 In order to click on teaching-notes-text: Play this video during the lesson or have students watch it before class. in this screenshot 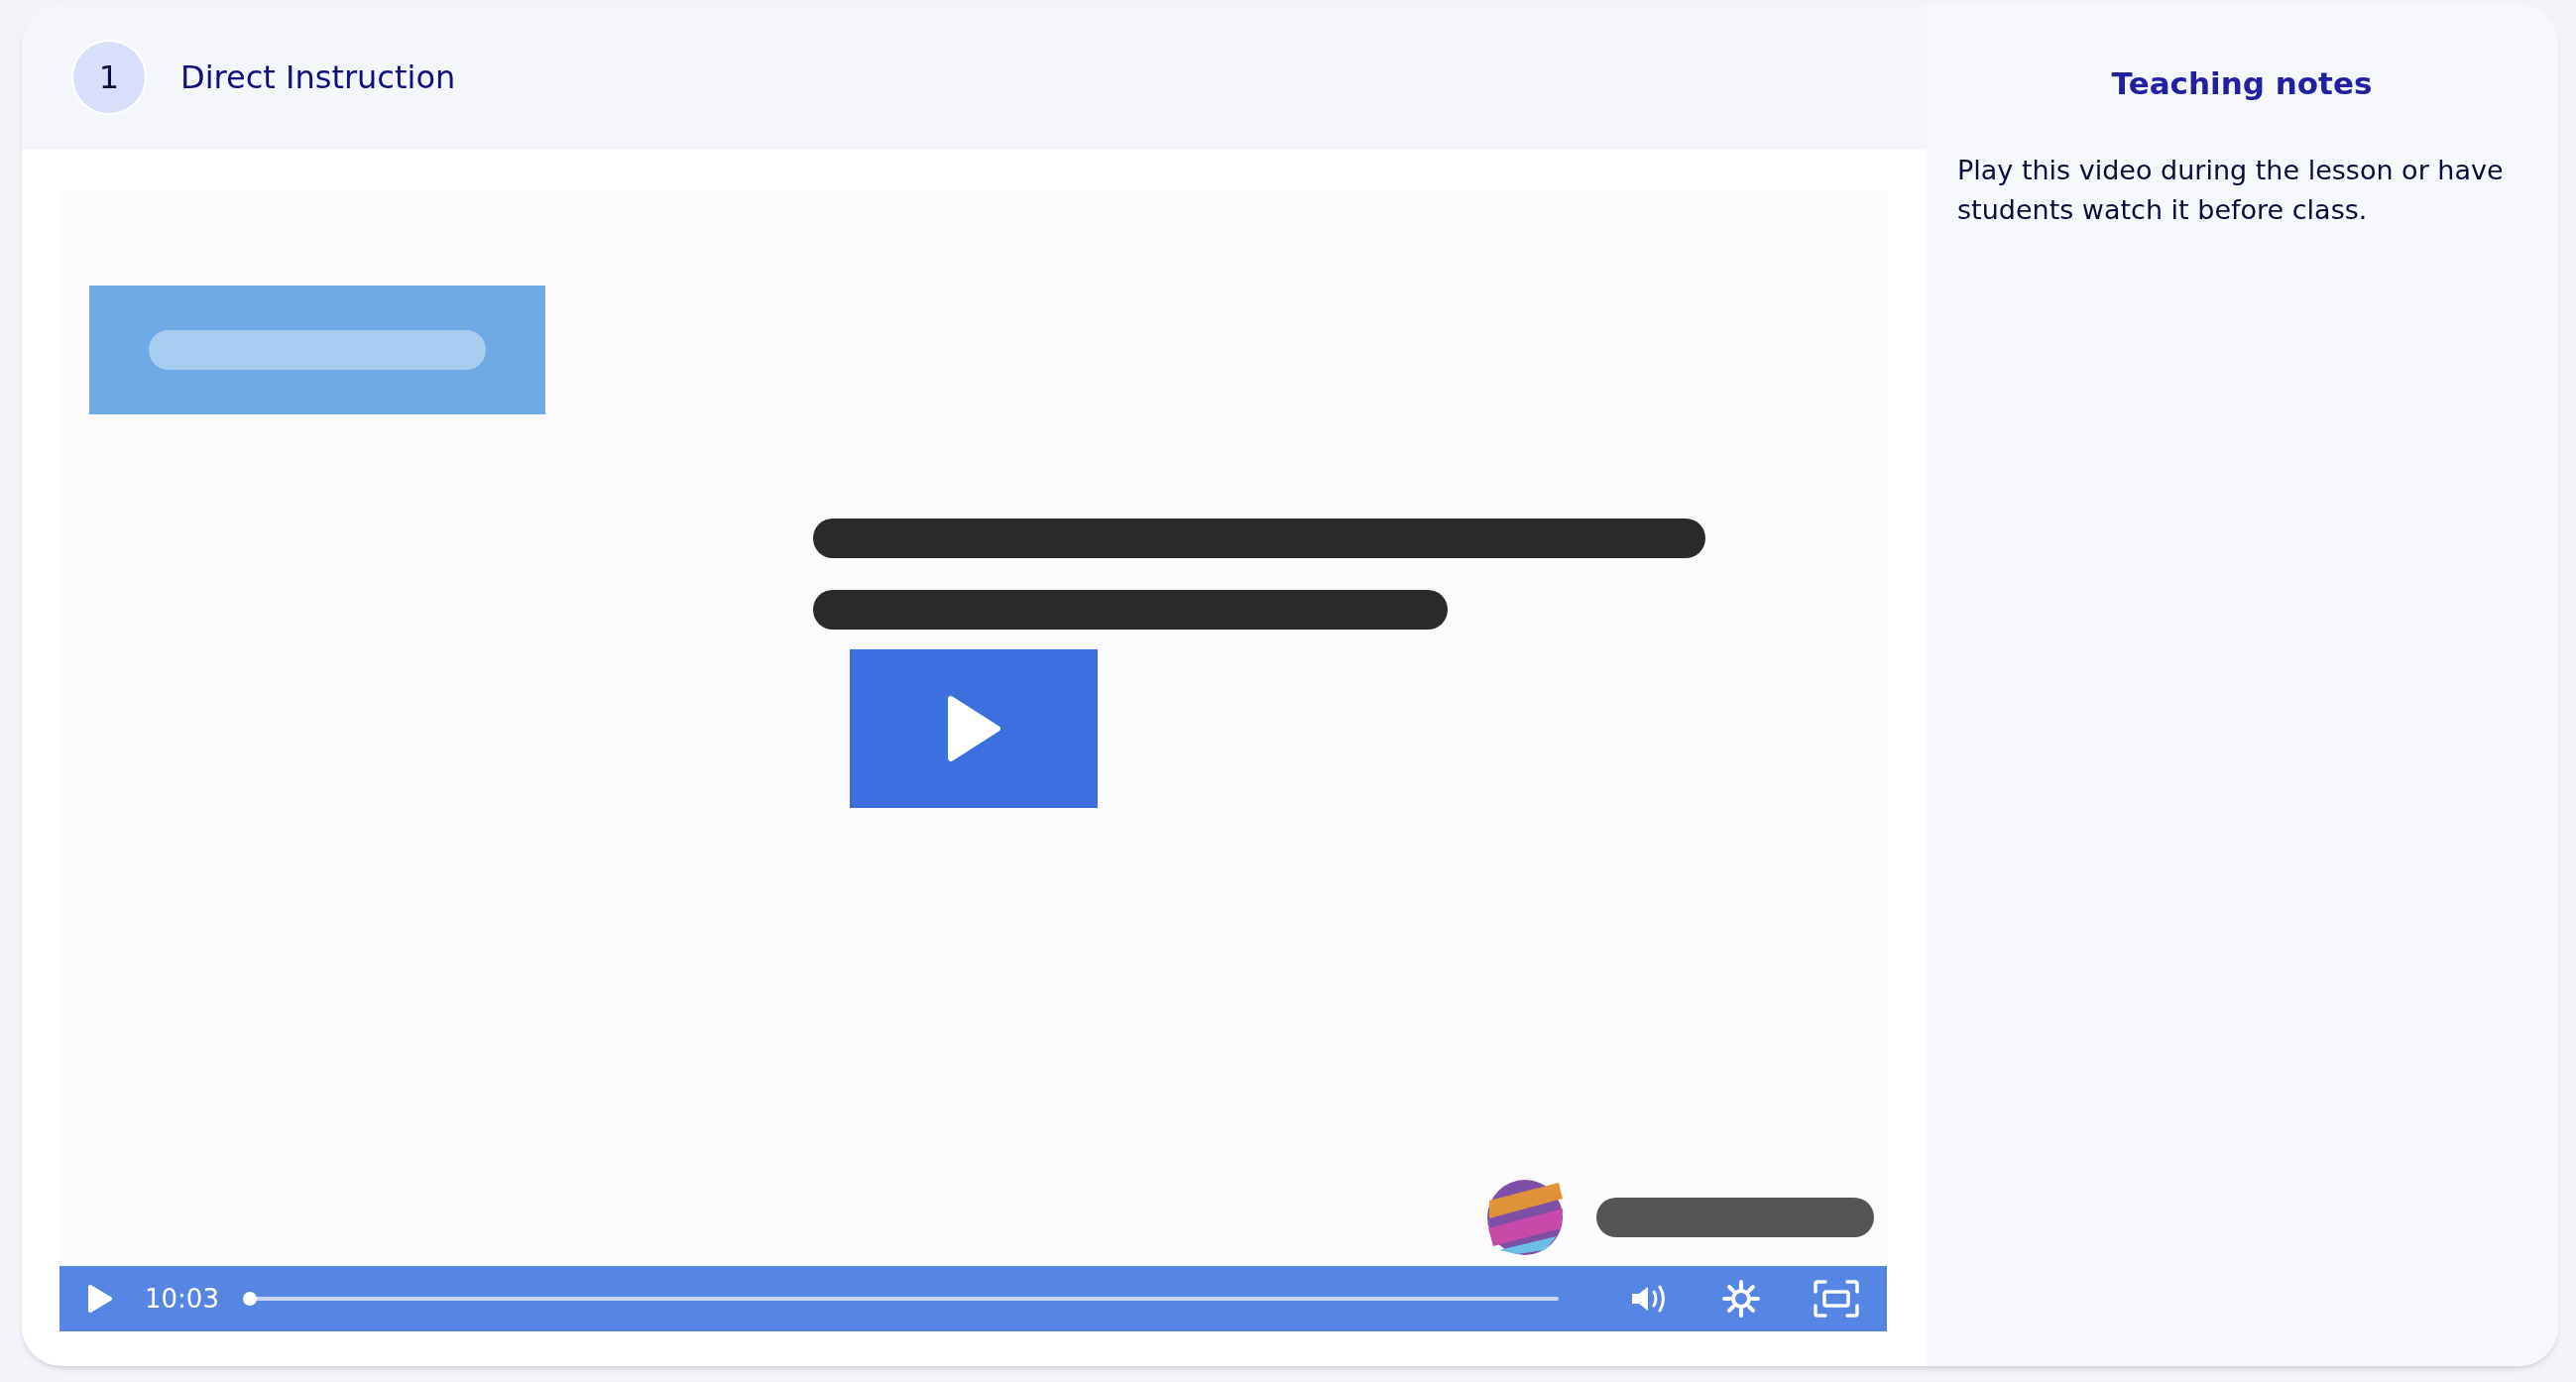, I will do `click(2231, 190)`.